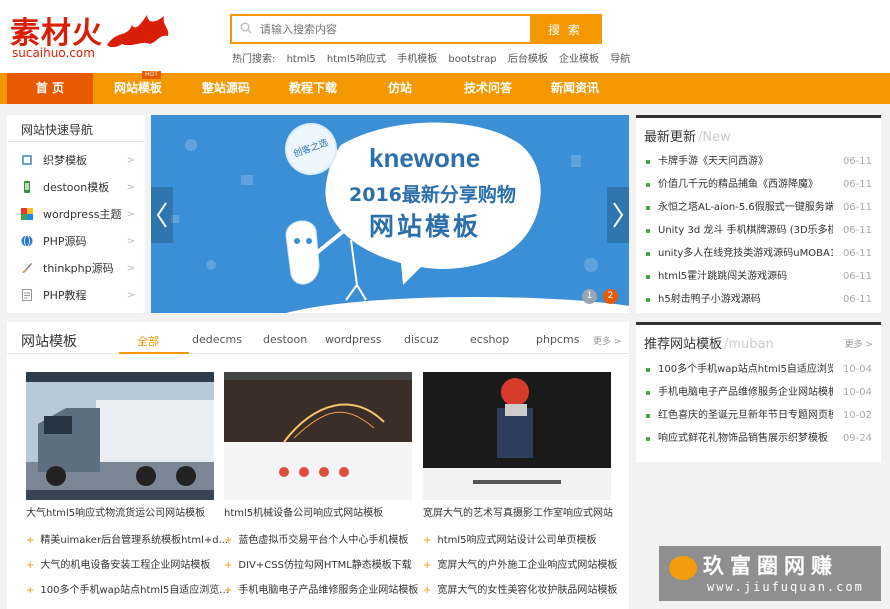 The width and height of the screenshot is (890, 609). I want to click on hot-term: 导航, so click(620, 59).